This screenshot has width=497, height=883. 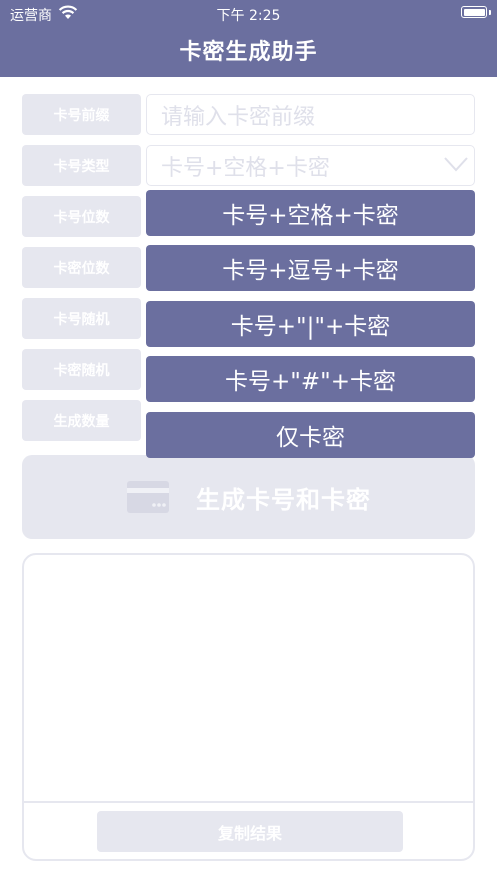 I want to click on card-length-label: 卡号位数, so click(x=81, y=216).